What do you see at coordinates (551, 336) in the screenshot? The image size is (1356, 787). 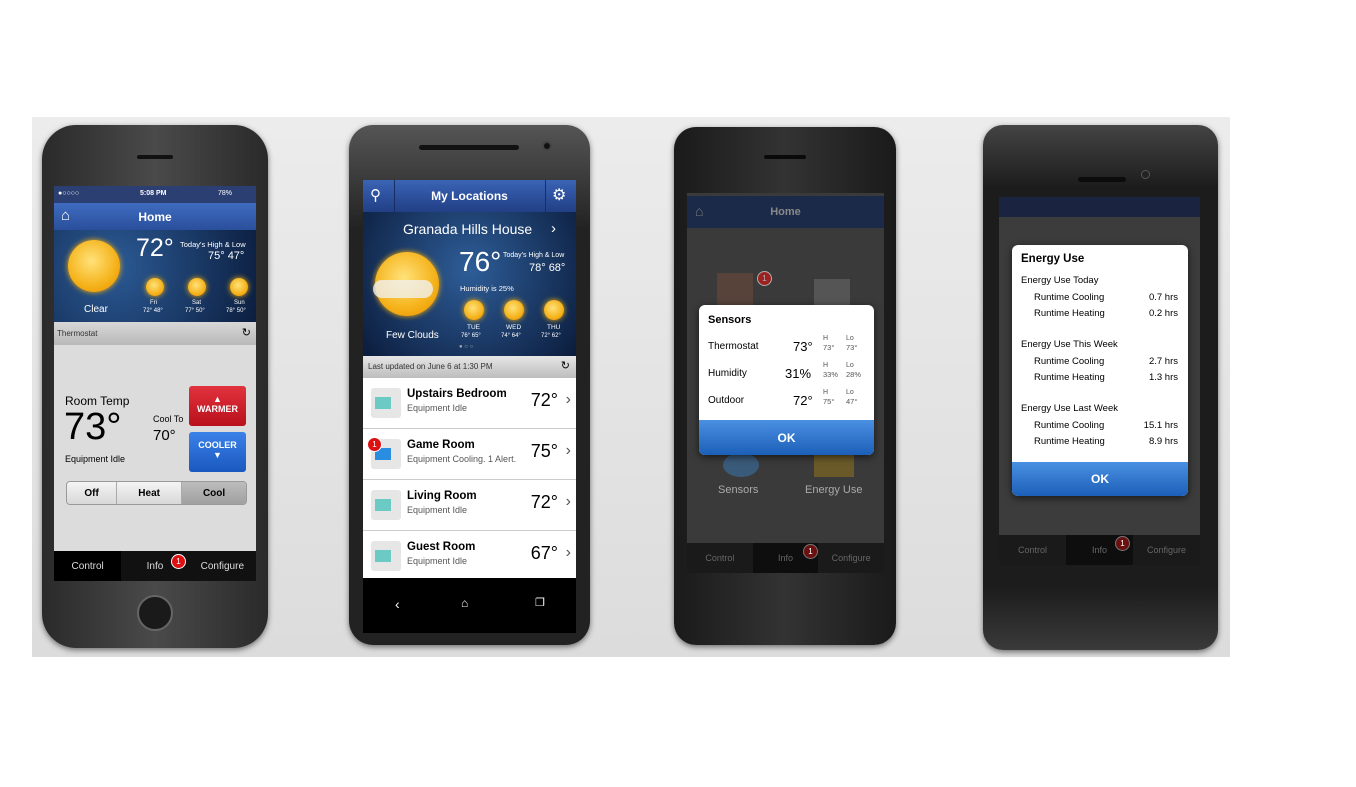 I see `forecast-temps: 72° 62°` at bounding box center [551, 336].